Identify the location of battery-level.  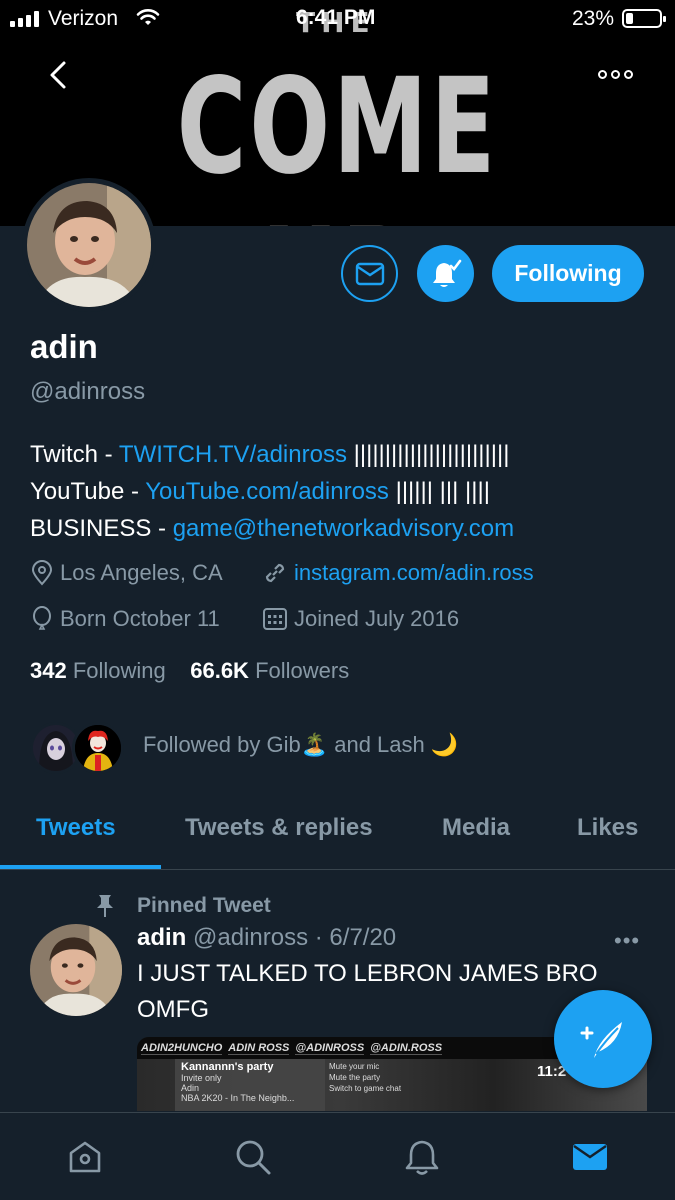
(629, 18).